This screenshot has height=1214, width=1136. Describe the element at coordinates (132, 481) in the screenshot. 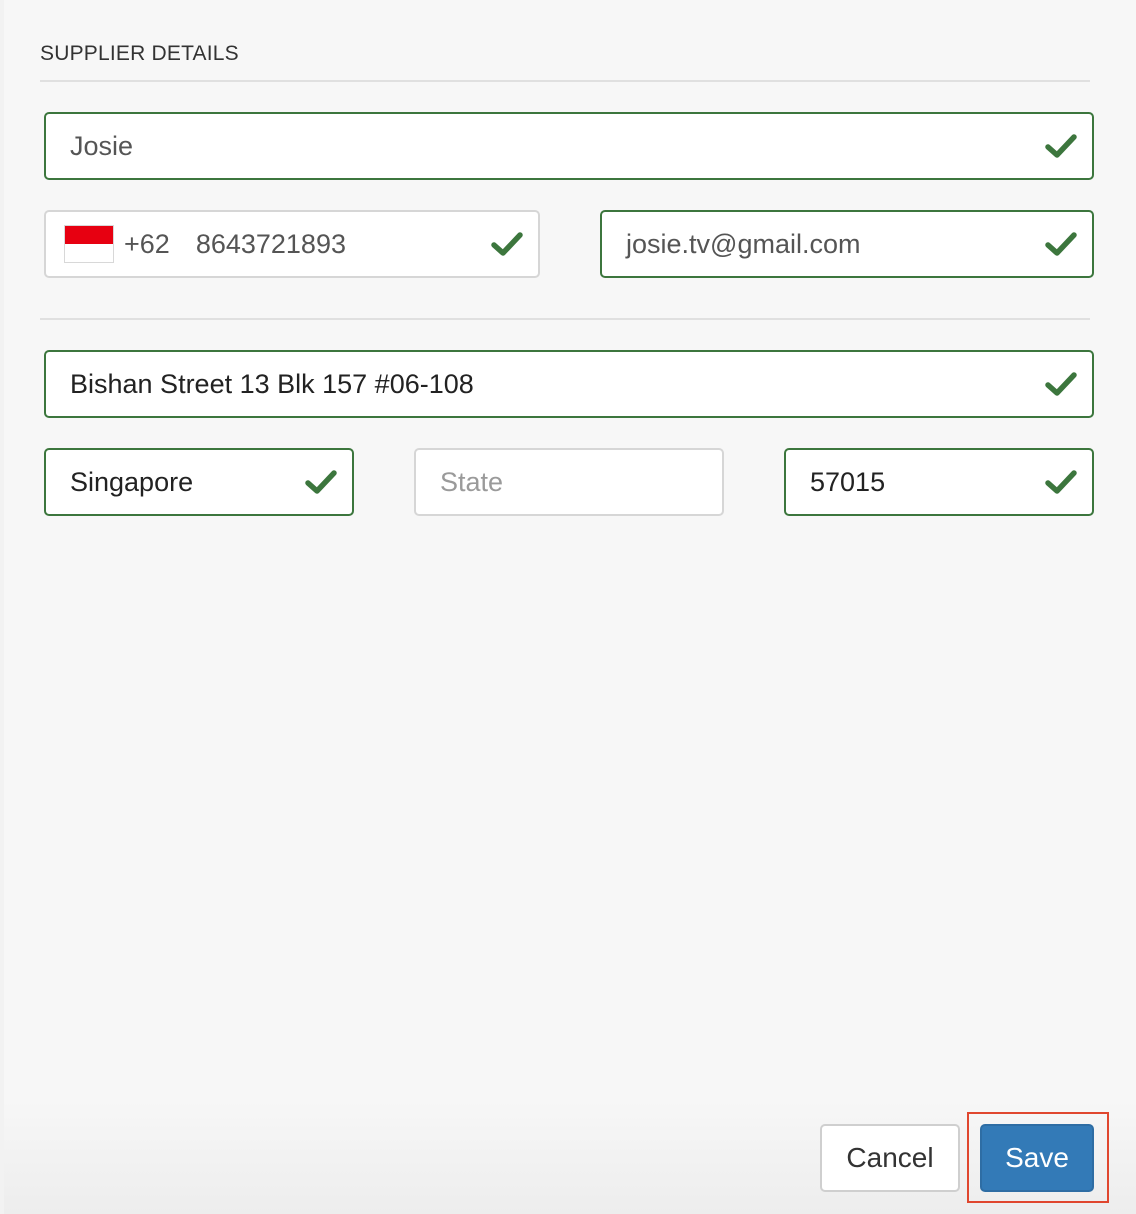

I see `city-value: Singapore` at that location.